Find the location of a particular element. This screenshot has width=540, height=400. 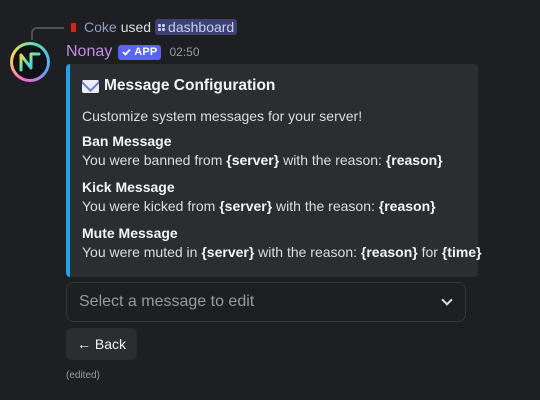

field-name: Mute Message is located at coordinates (130, 233).